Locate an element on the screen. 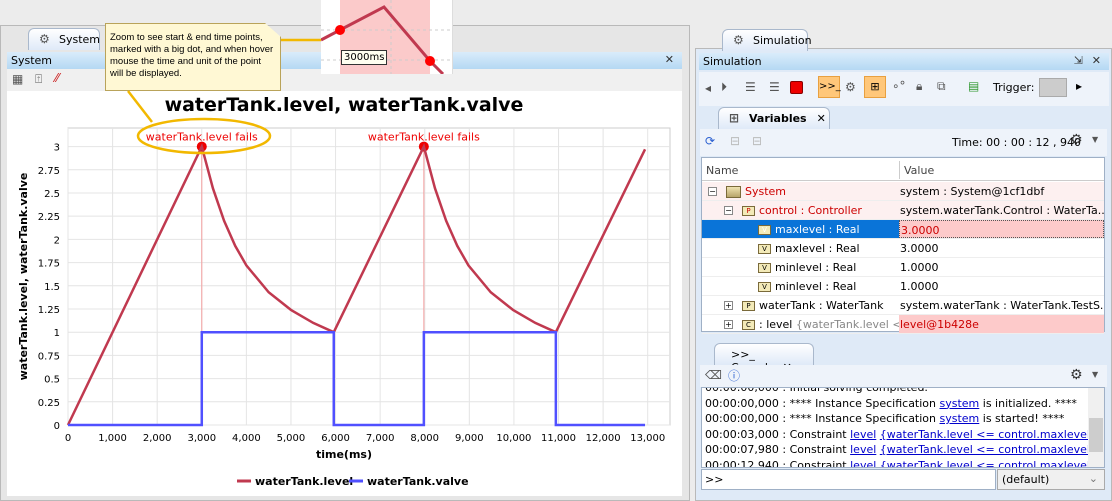 The image size is (1112, 501). remove-icon: ⊟ is located at coordinates (757, 141).